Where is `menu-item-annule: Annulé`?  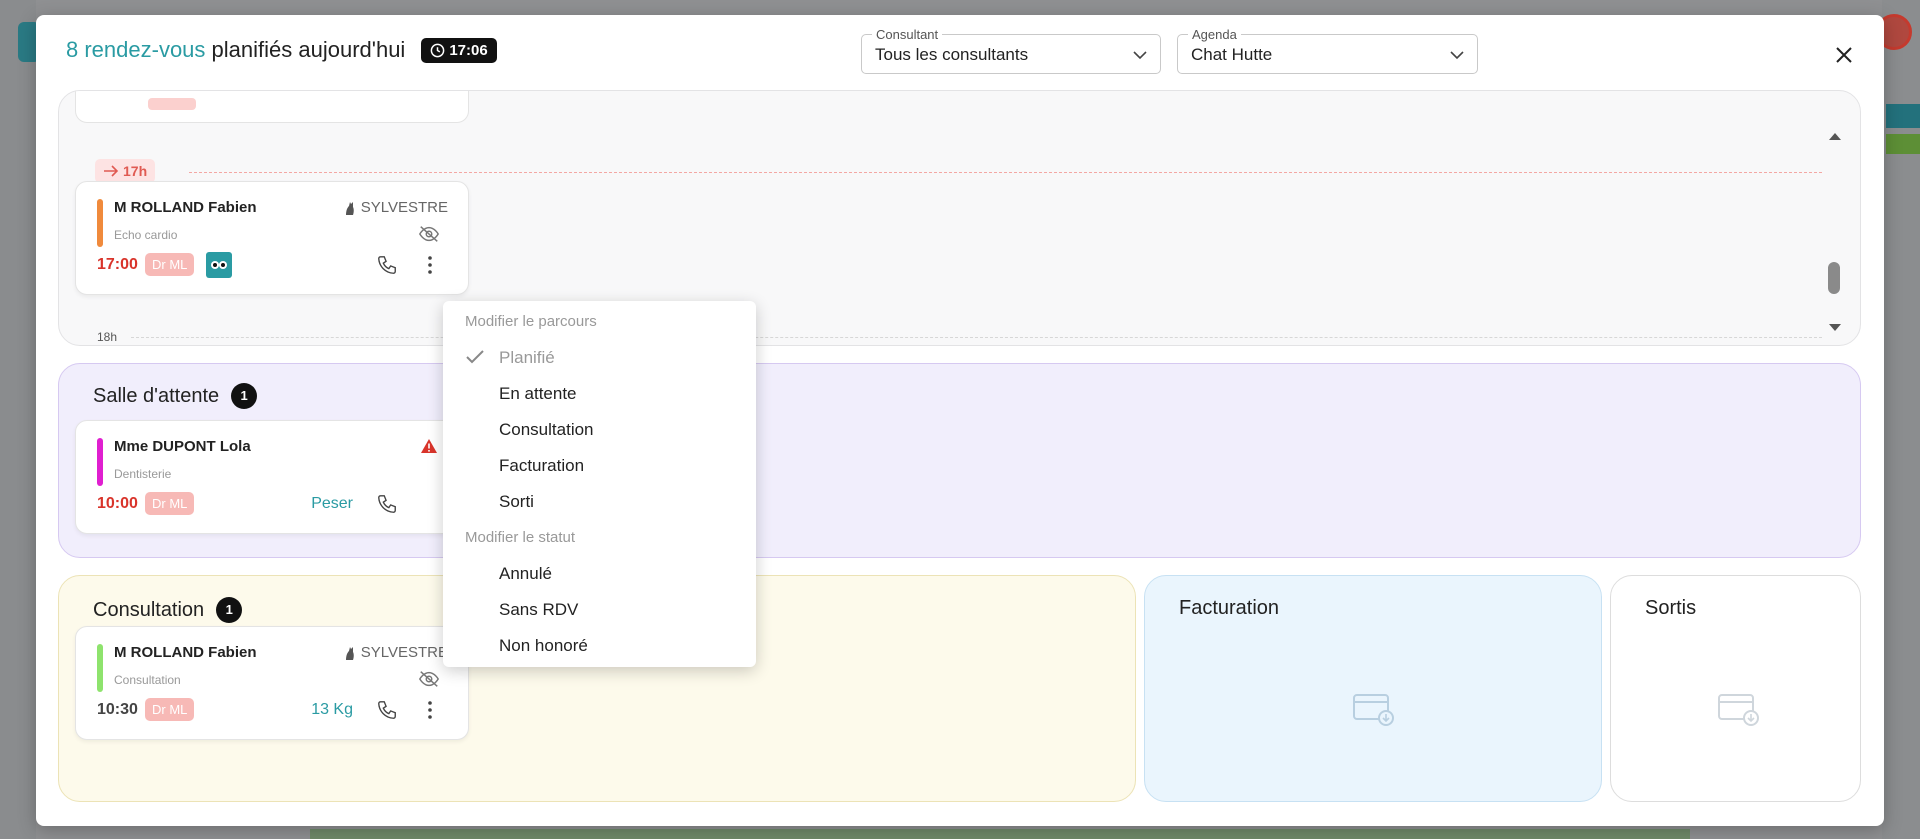
menu-item-annule: Annulé is located at coordinates (525, 574).